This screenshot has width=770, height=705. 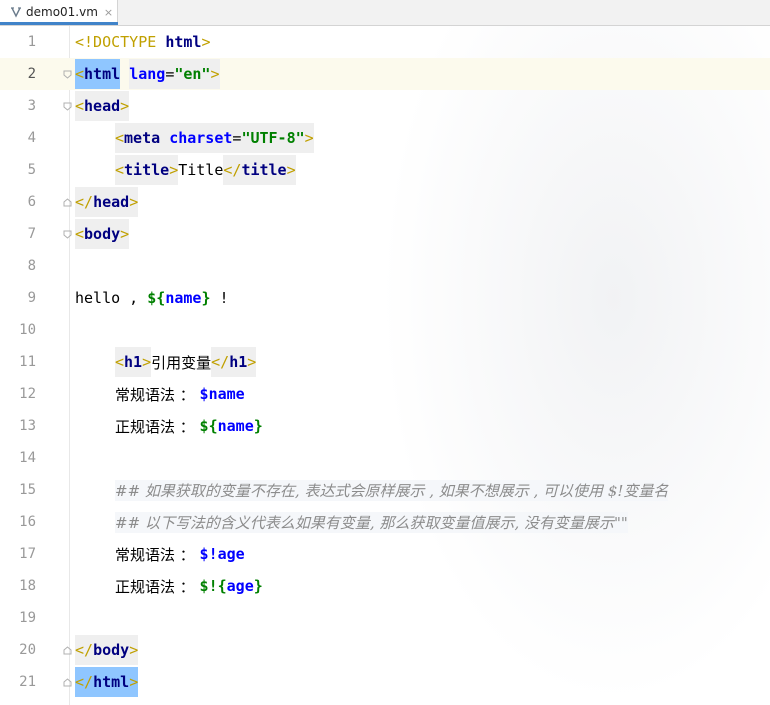 I want to click on code-line-10: 10, so click(x=385, y=330).